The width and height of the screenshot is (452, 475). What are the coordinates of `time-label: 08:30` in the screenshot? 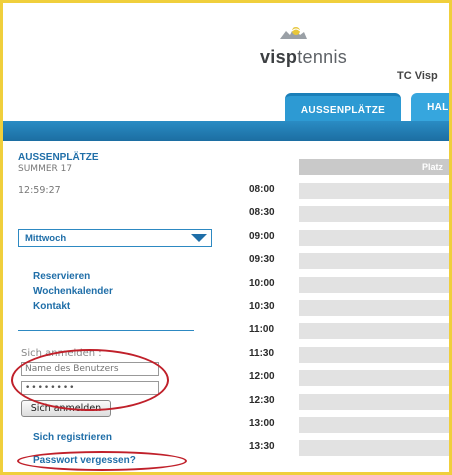 It's located at (262, 213).